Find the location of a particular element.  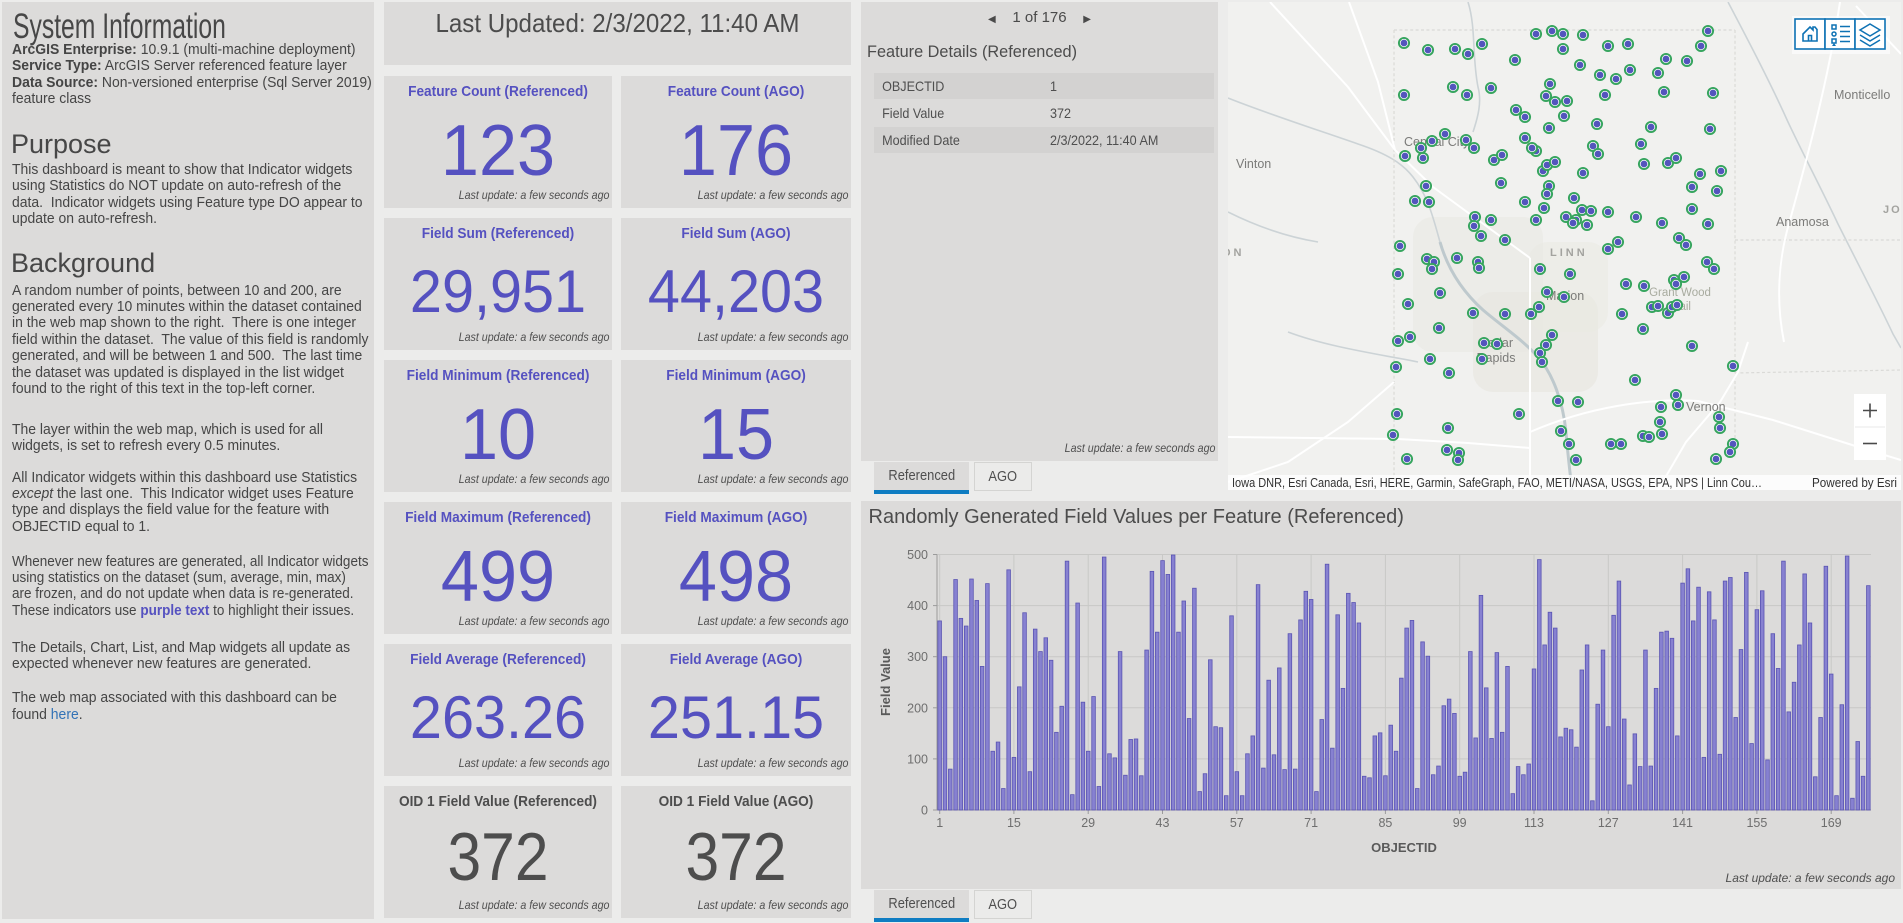

svg-text: Last update: a few seconds ago is located at coordinates (1811, 878).